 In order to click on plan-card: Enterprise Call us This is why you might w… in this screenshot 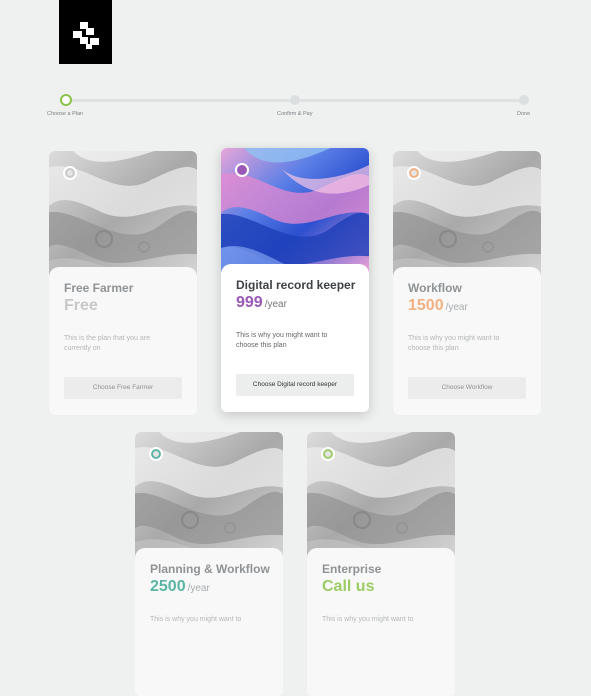, I will do `click(381, 564)`.